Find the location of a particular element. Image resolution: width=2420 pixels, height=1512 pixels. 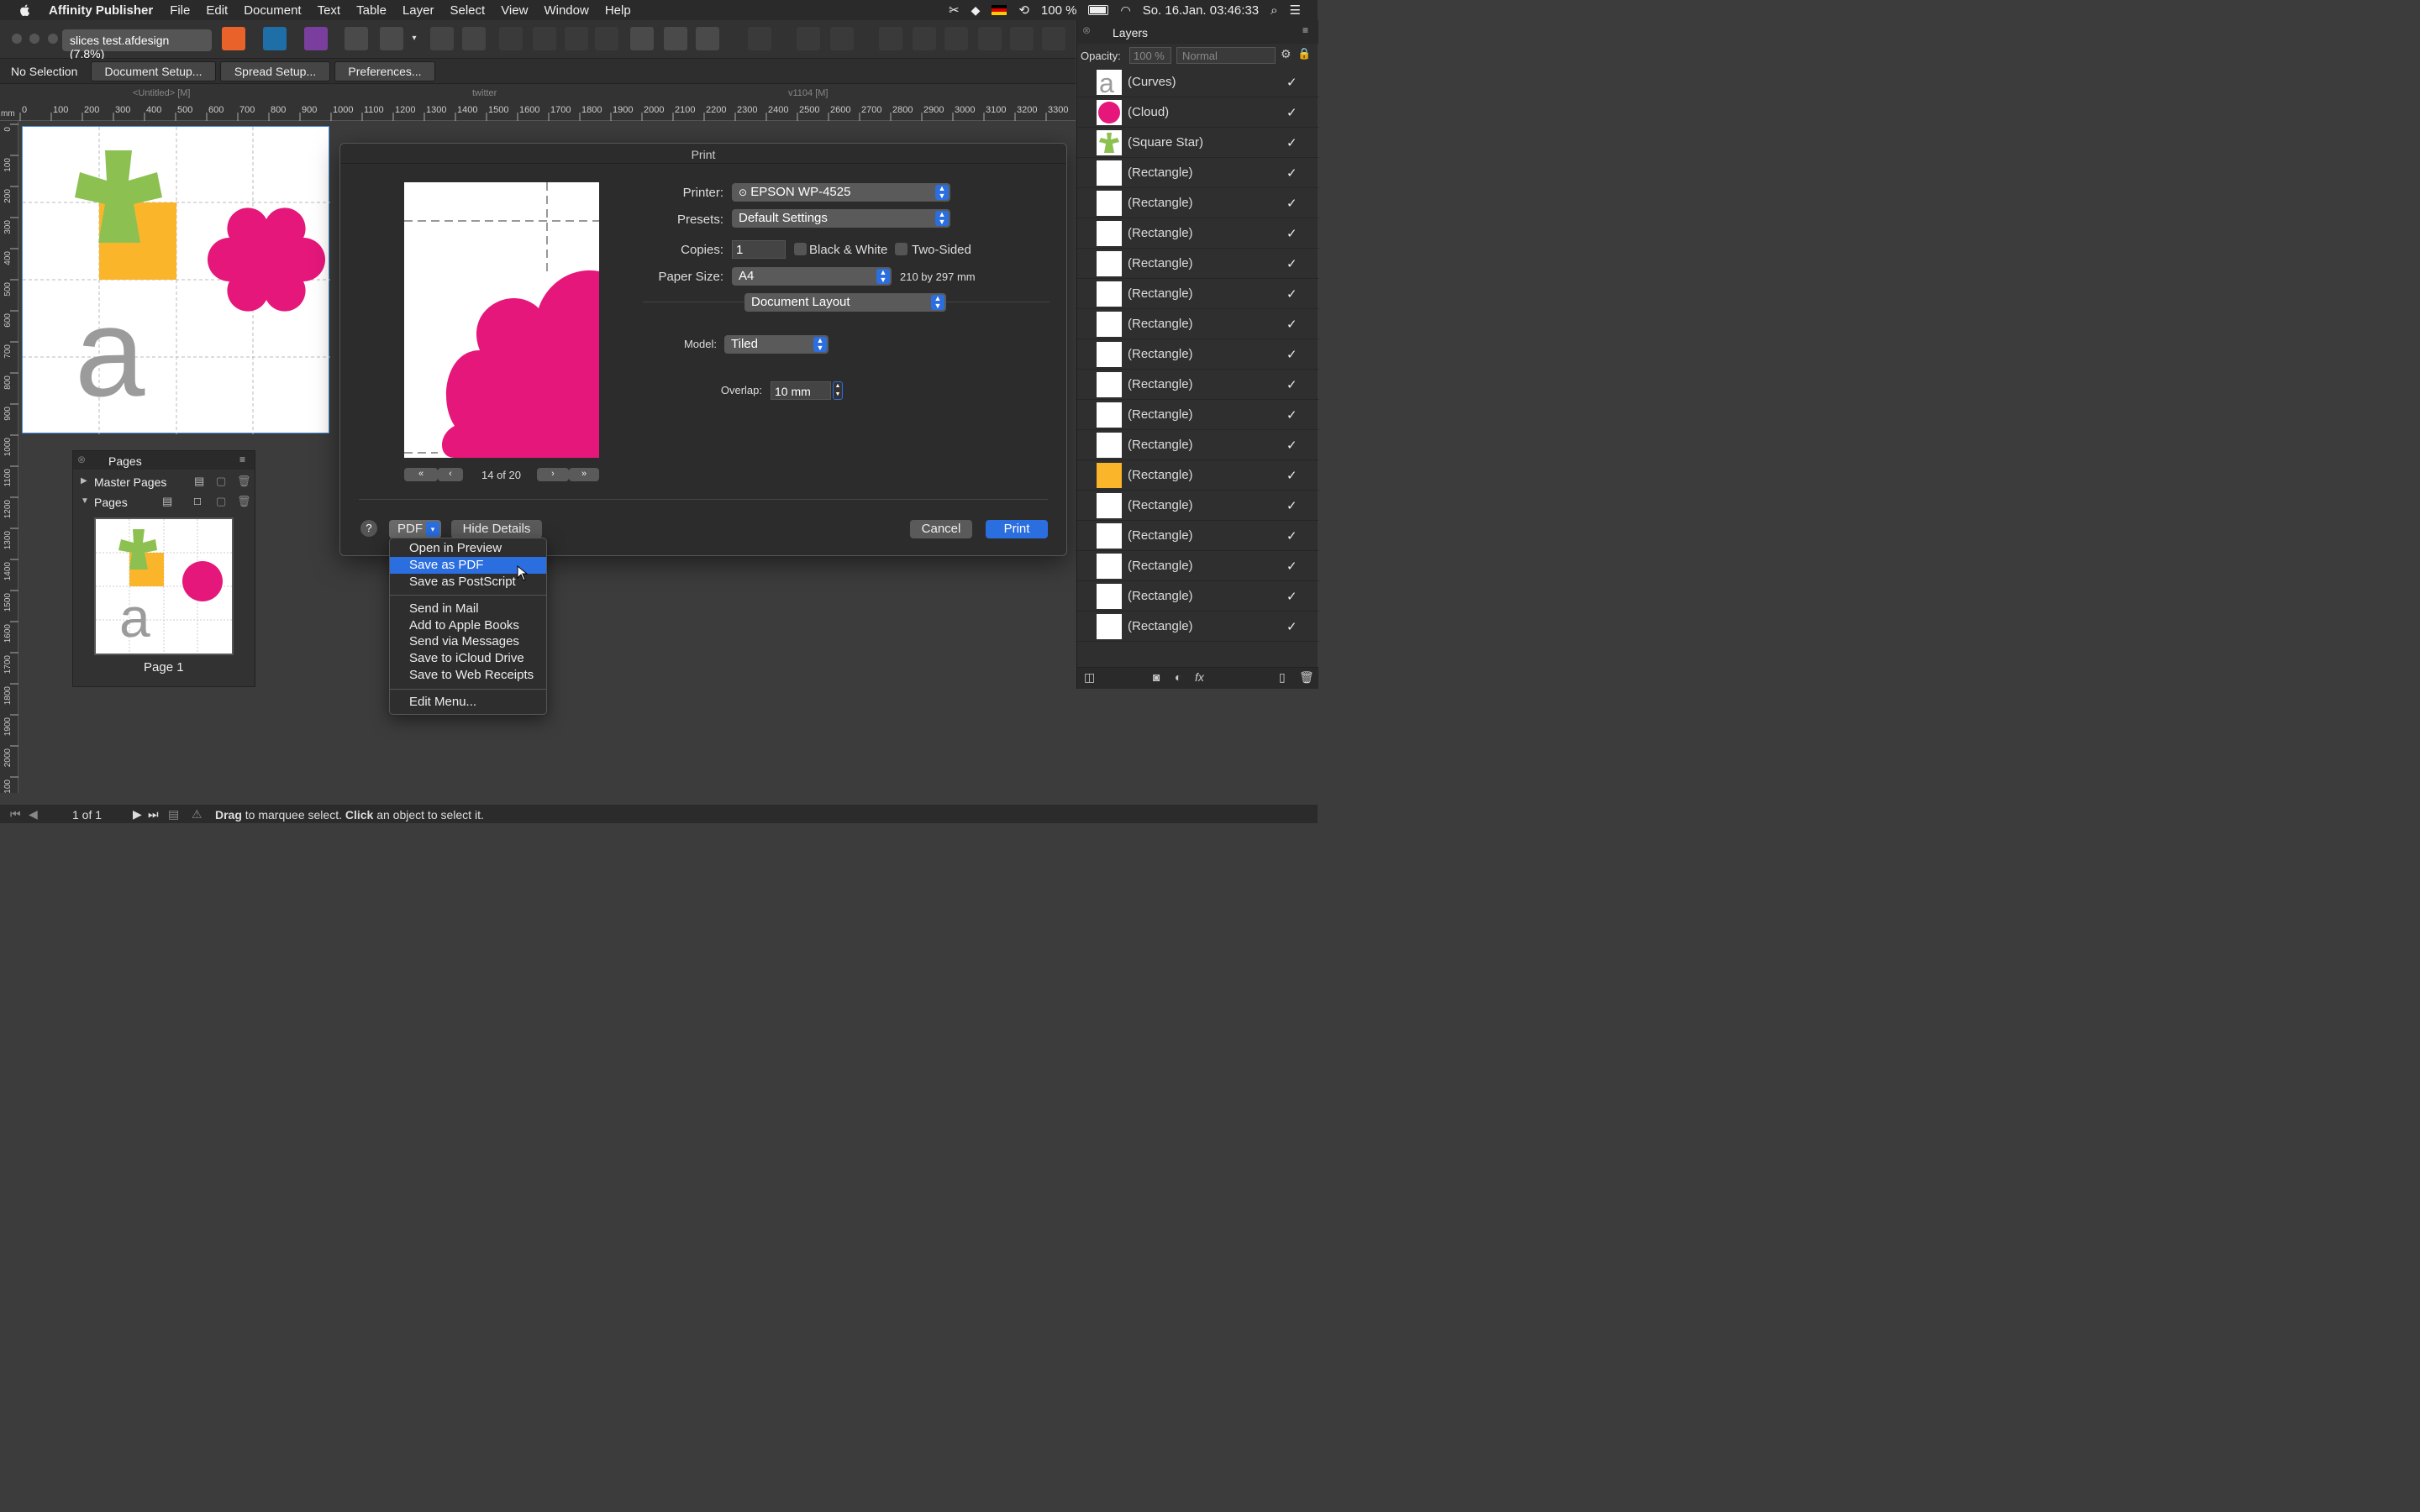

menu-document: Document is located at coordinates (272, 10).